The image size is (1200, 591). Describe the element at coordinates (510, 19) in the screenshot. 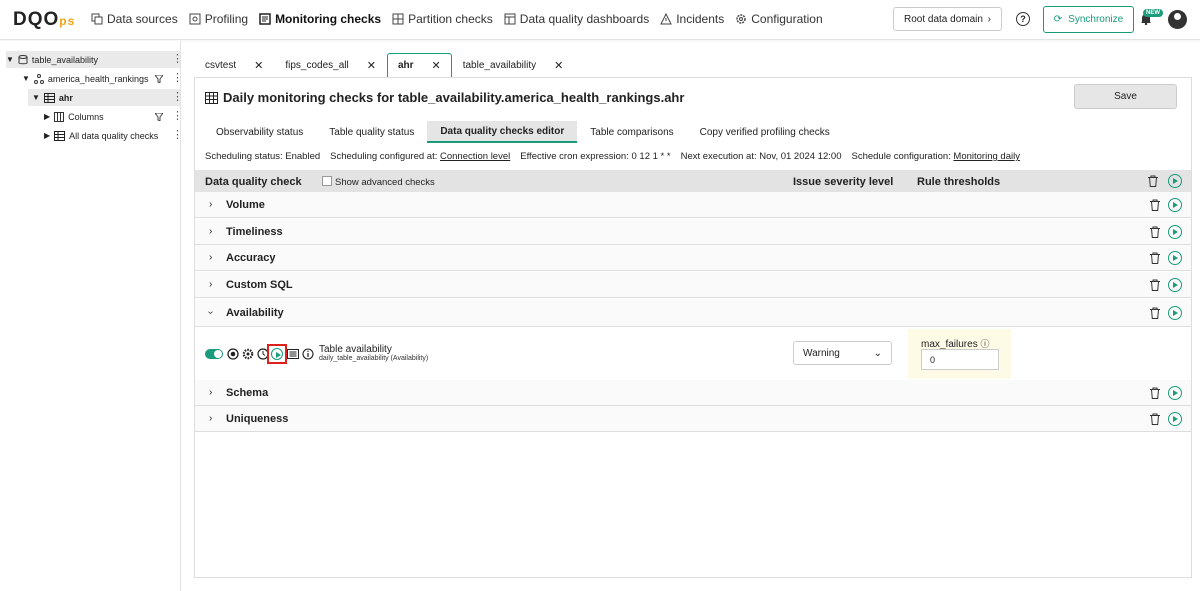

I see `dashboard-icon` at that location.